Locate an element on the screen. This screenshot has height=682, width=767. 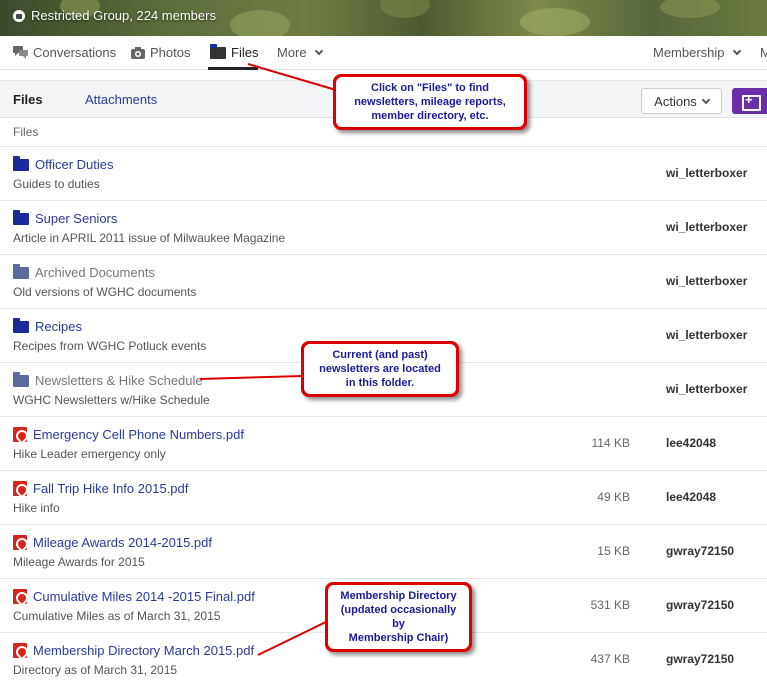
callout-text: Membership Directory is located at coordinates (398, 596).